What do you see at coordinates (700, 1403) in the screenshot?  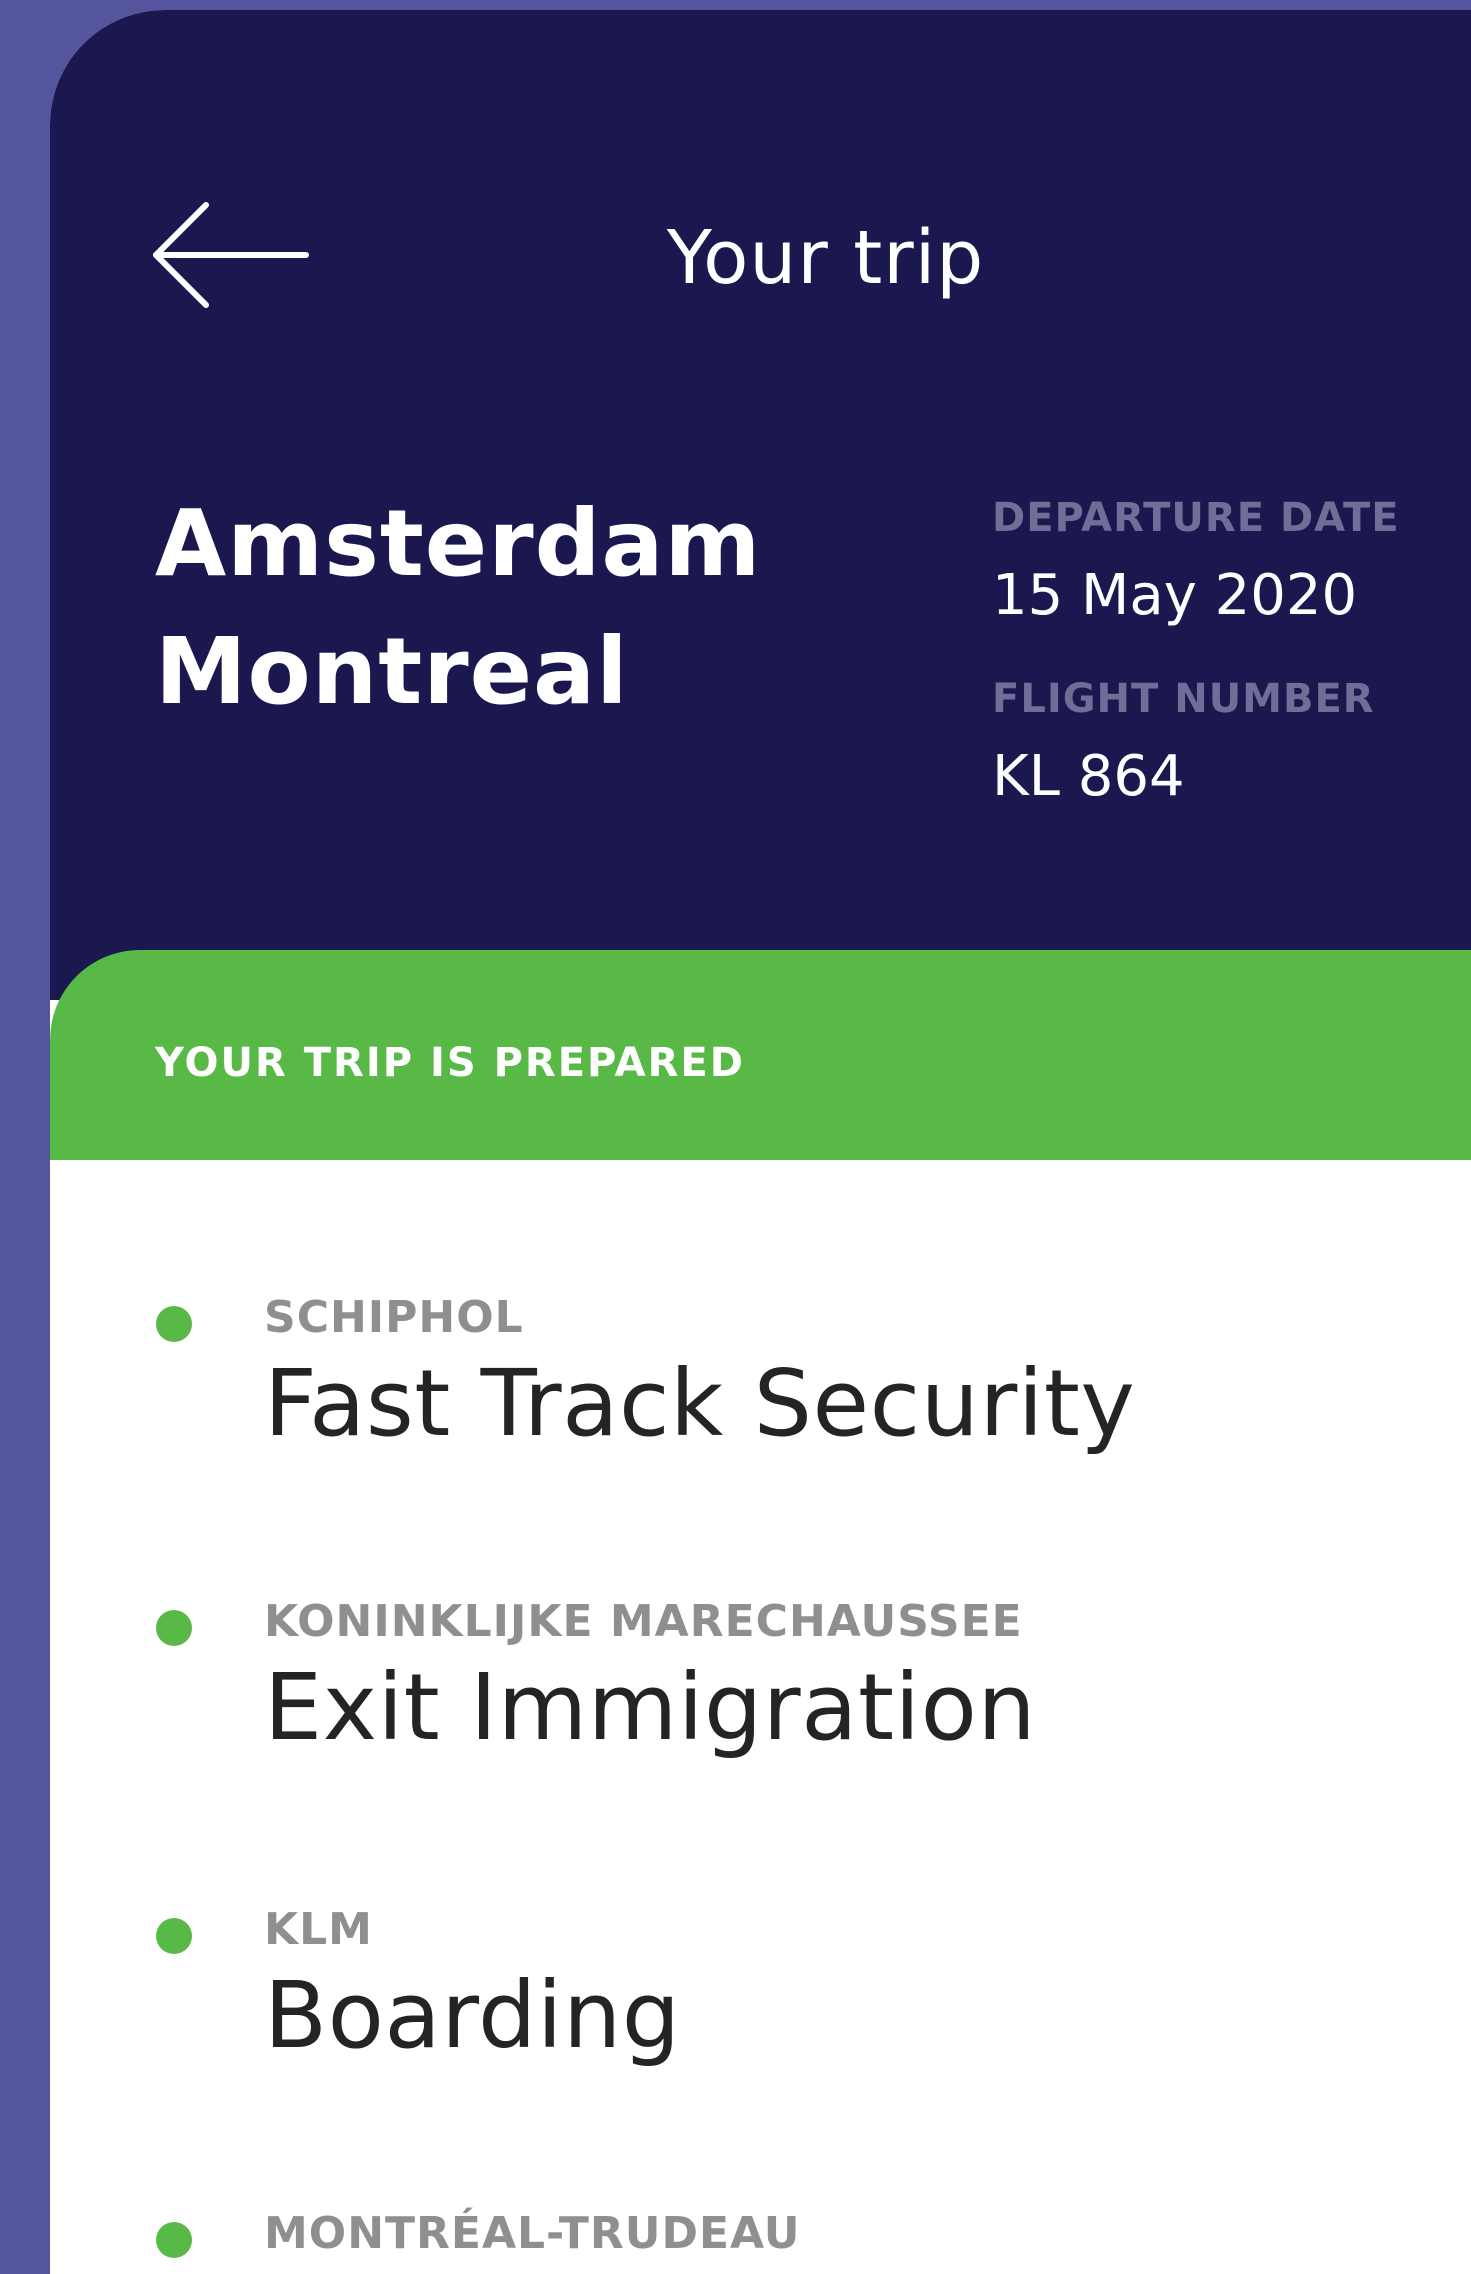 I see `step-title: Fast Track Security` at bounding box center [700, 1403].